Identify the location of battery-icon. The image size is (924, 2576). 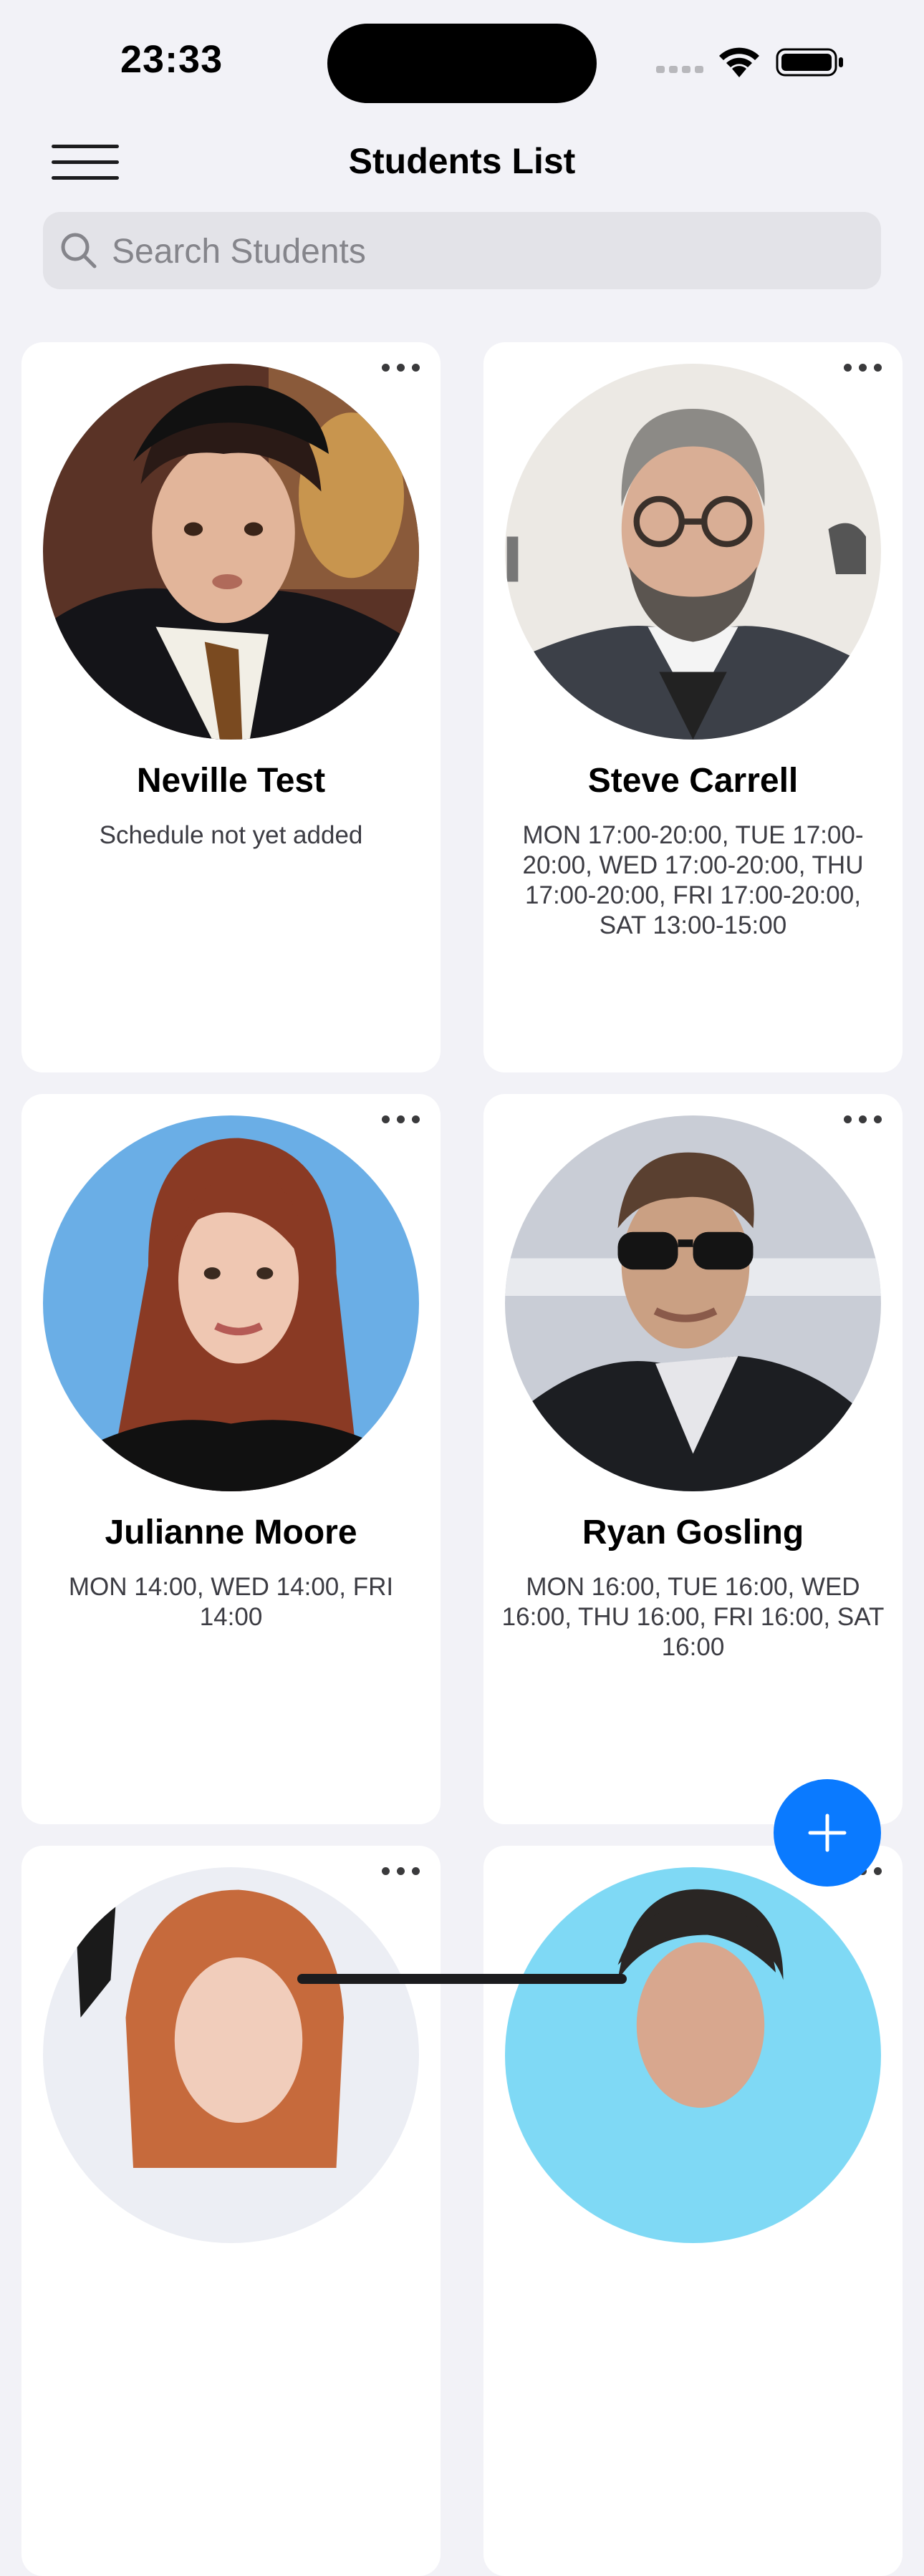
(810, 63).